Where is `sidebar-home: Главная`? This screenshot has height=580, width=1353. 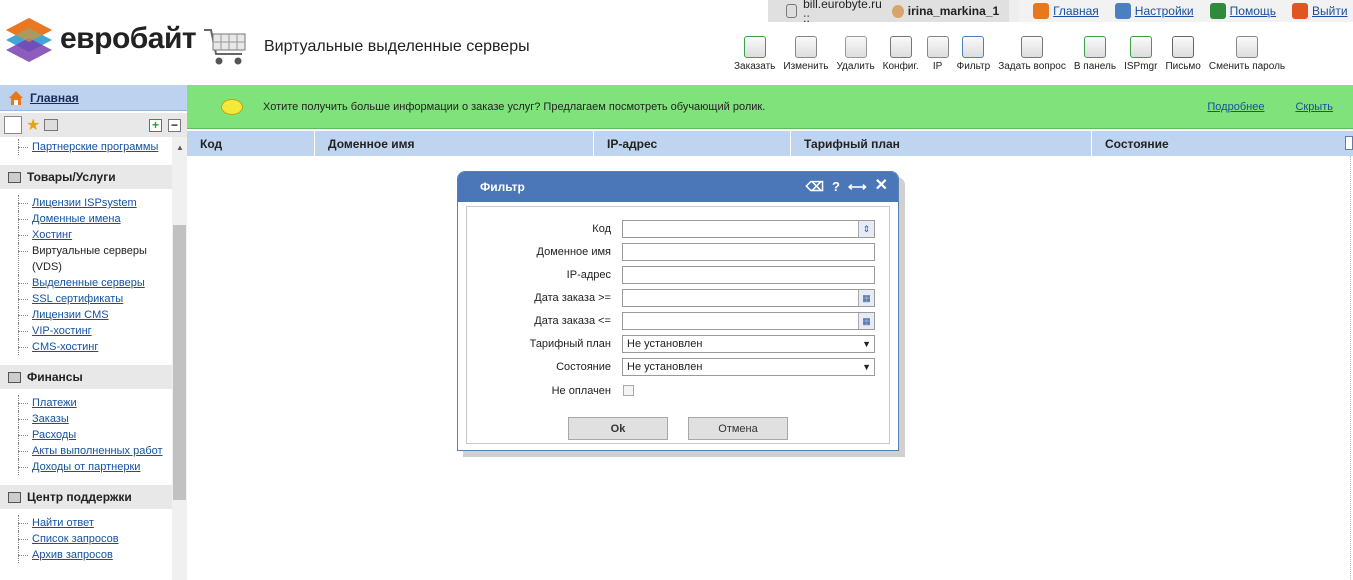 sidebar-home: Главная is located at coordinates (93, 98).